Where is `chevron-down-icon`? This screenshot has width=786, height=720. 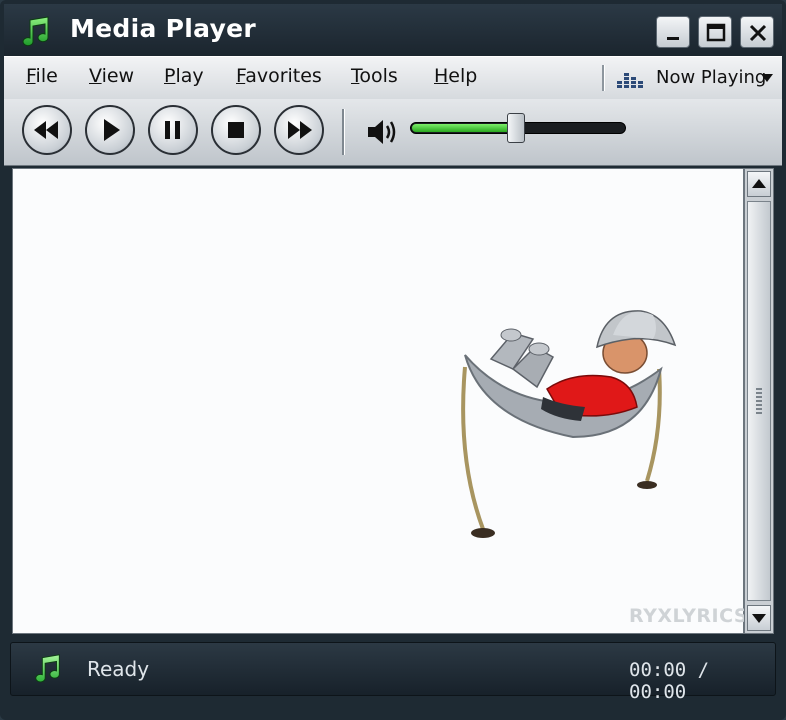
chevron-down-icon is located at coordinates (767, 78).